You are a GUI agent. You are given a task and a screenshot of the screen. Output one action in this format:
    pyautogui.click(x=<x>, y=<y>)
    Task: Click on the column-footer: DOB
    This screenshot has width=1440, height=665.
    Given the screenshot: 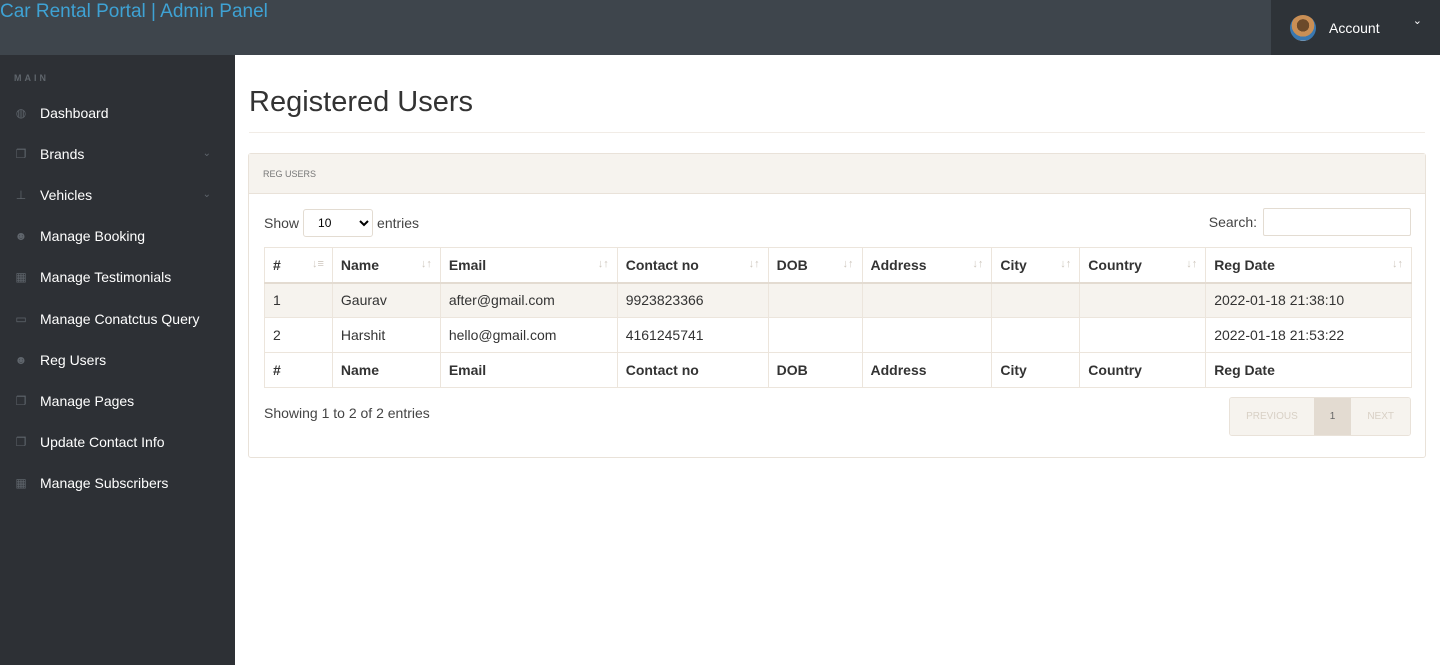 What is the action you would take?
    pyautogui.click(x=815, y=370)
    